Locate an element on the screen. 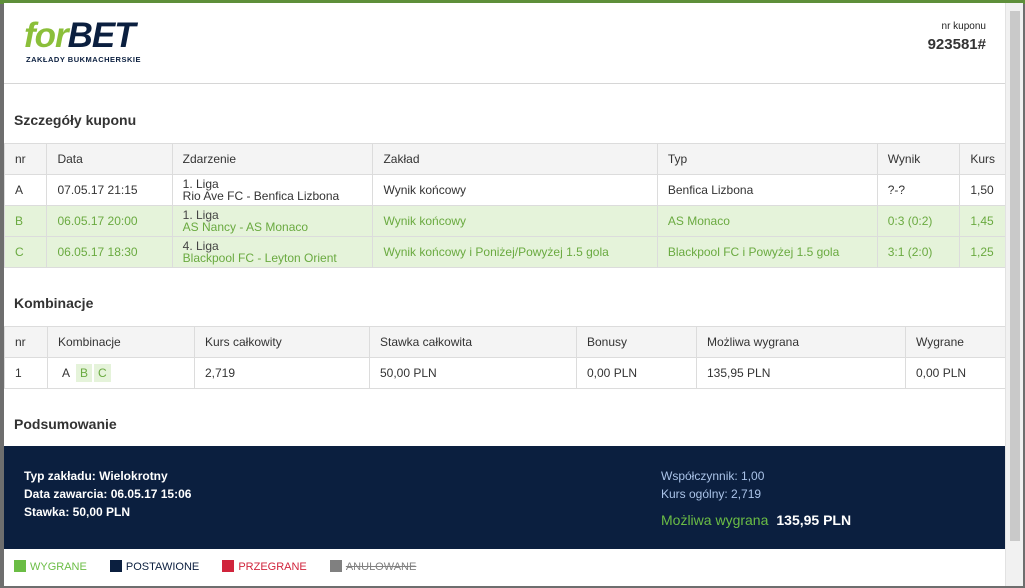 This screenshot has height=588, width=1025. combo-cell: ABC is located at coordinates (121, 373).